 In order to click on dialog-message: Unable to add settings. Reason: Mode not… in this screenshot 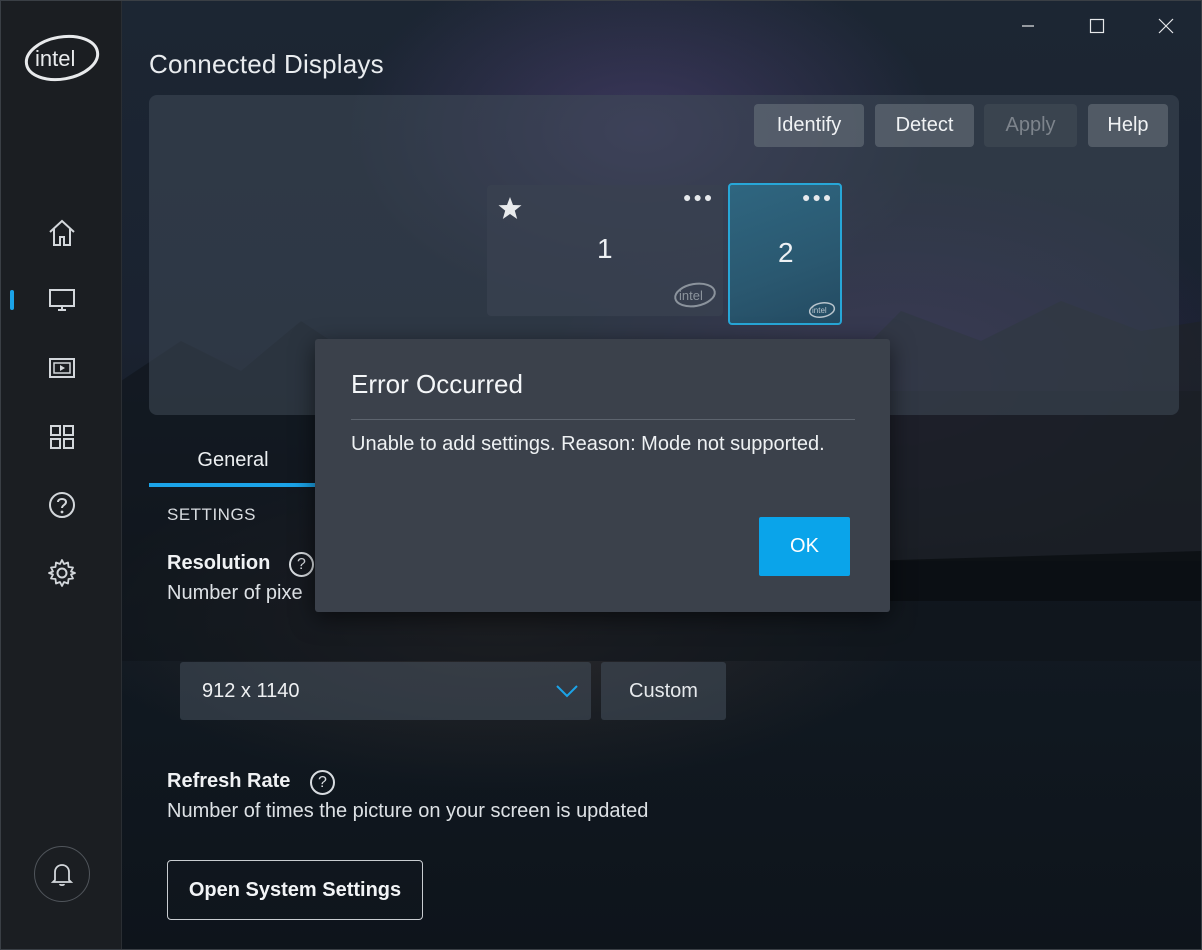, I will do `click(588, 444)`.